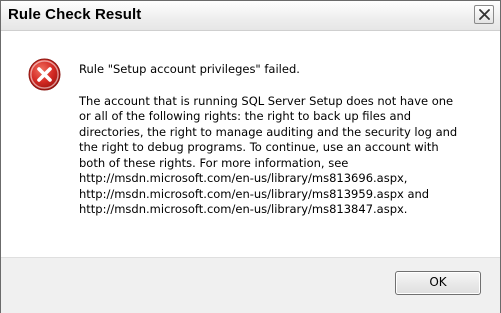  I want to click on title-bar: Rule Check Result, so click(250, 16).